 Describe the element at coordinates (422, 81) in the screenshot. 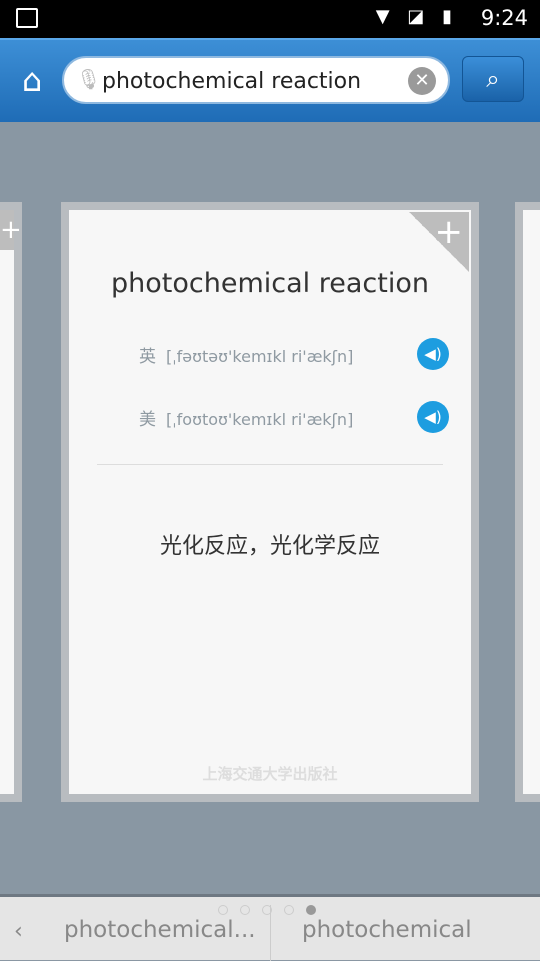

I see `clear-icon: ✕` at that location.